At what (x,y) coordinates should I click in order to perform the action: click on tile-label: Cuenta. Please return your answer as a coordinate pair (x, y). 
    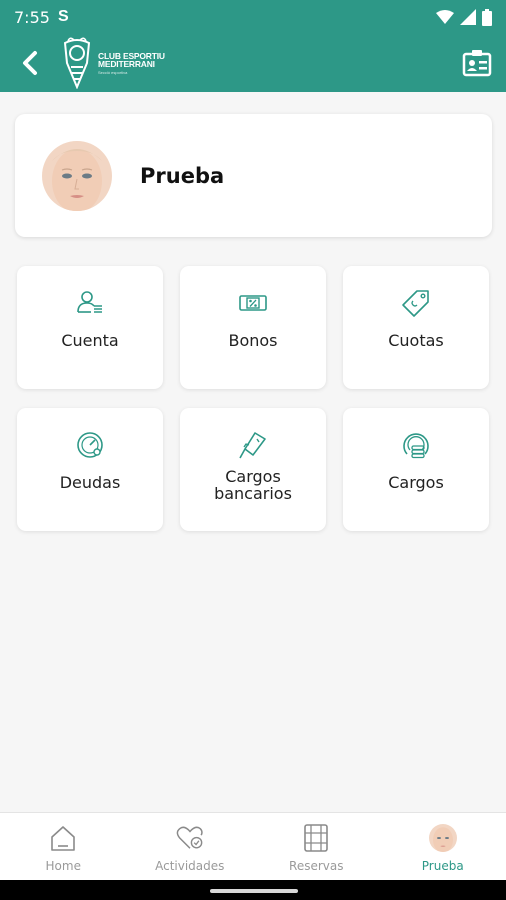
    Looking at the image, I should click on (90, 340).